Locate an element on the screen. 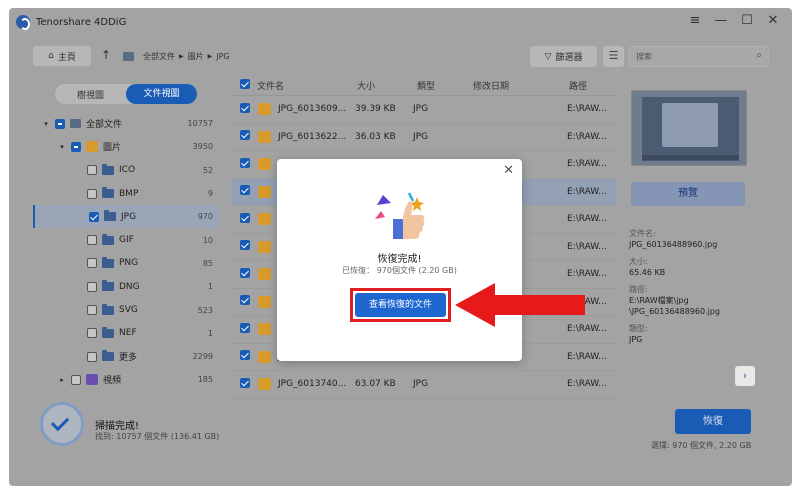  search-input: 搜索 ⌕ is located at coordinates (699, 56).